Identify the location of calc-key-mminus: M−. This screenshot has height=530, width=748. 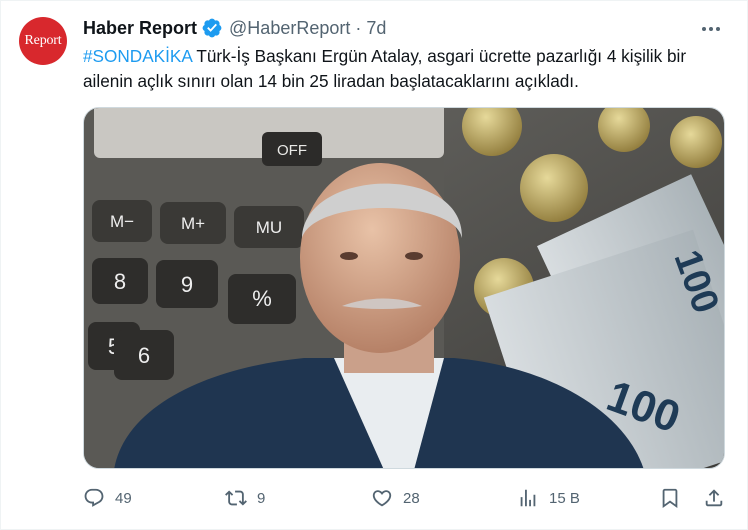
(122, 221).